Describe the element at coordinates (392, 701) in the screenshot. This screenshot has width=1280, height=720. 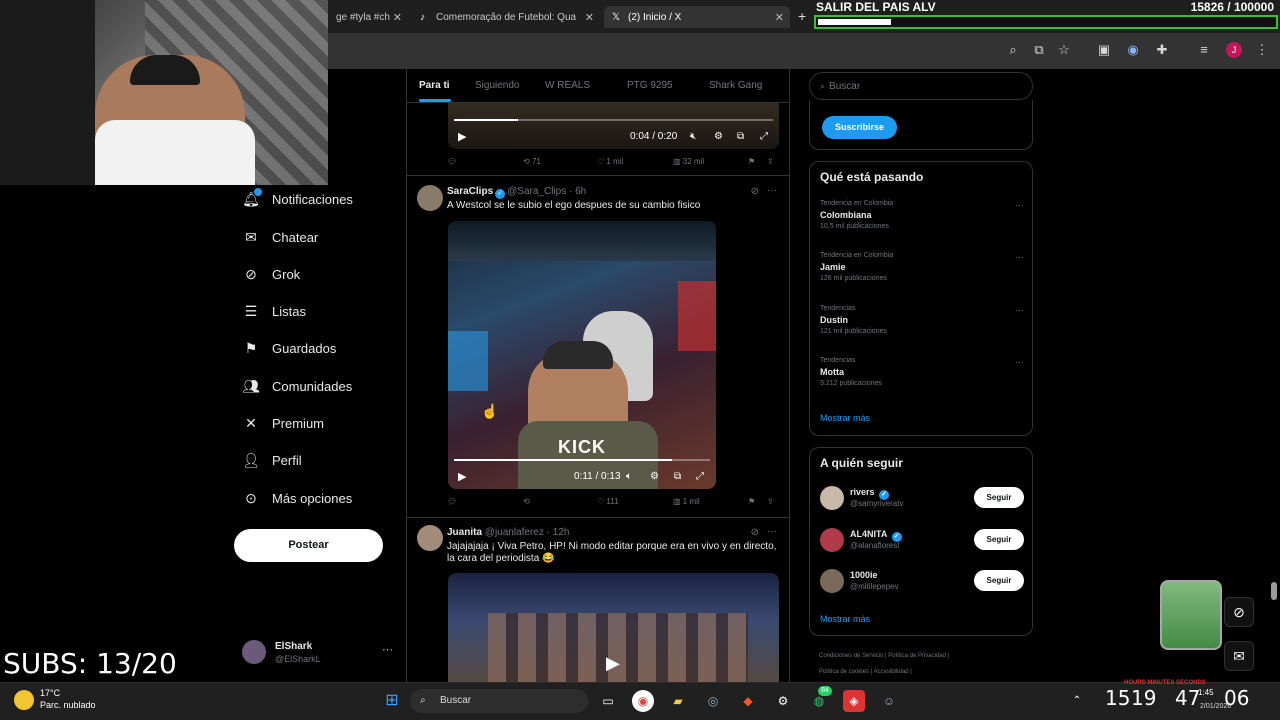
I see `windows-start-icon: ⊞` at that location.